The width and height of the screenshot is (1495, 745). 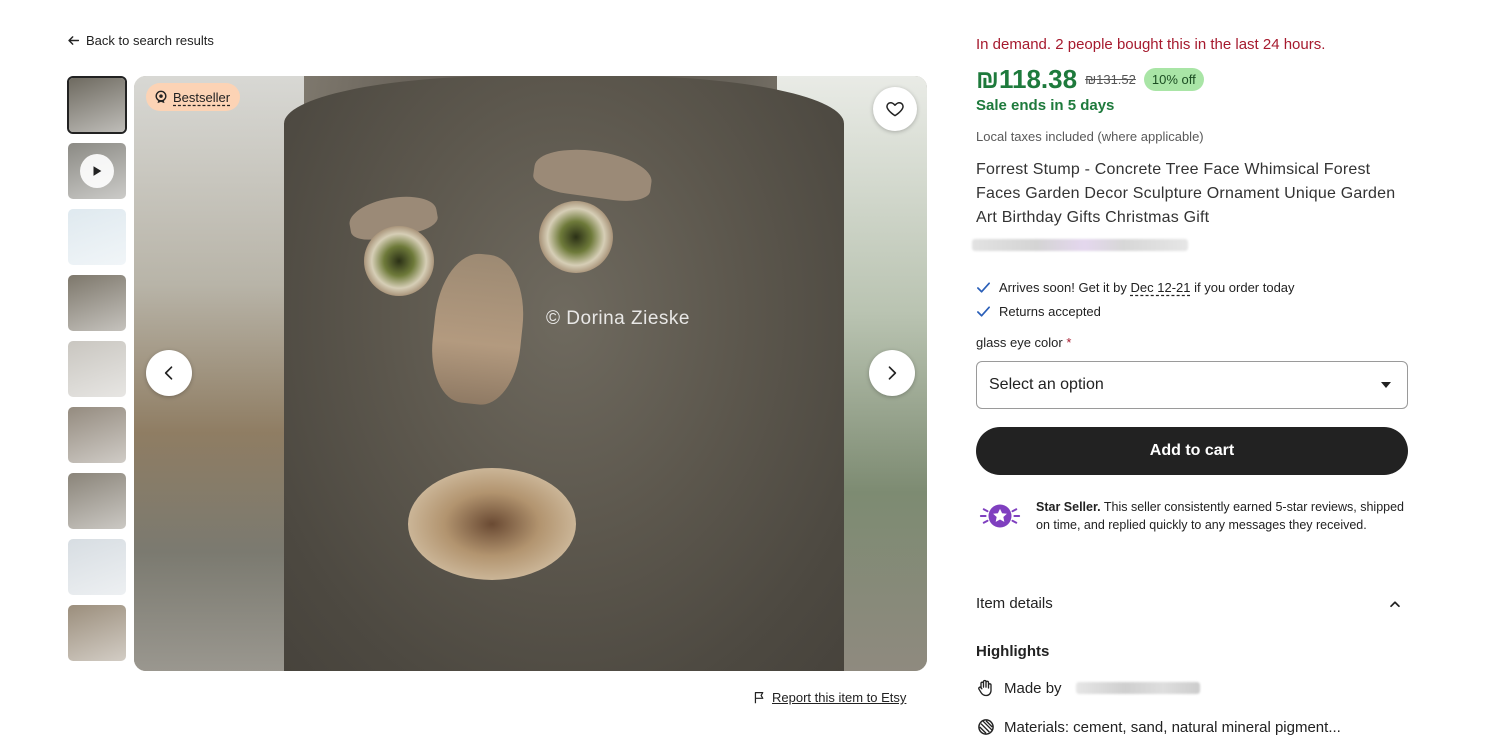 What do you see at coordinates (1192, 603) in the screenshot?
I see `item-details-toggle: Item details` at bounding box center [1192, 603].